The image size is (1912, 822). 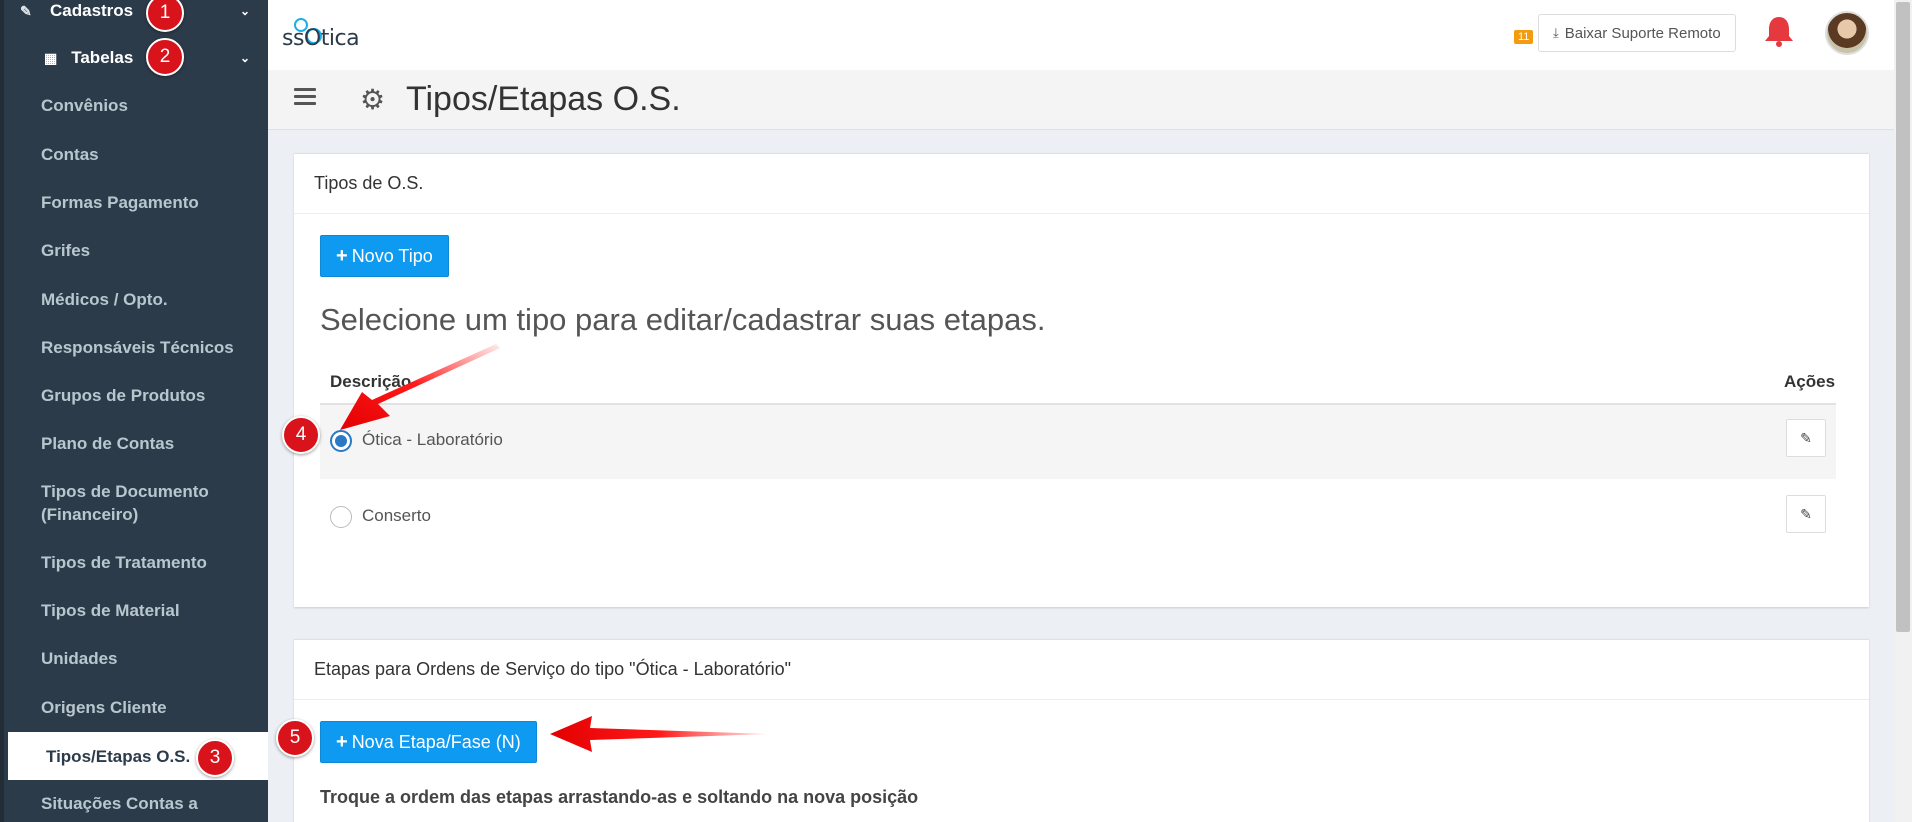 I want to click on annotation-badge-5: 5, so click(x=295, y=738).